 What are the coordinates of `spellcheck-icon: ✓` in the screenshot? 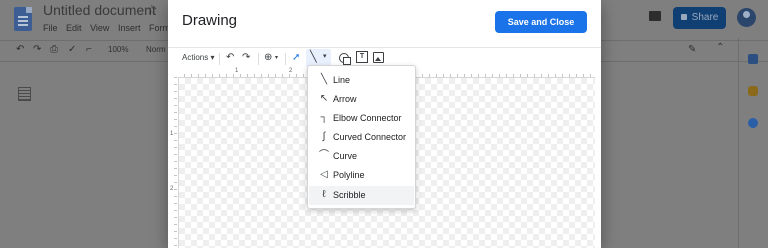 It's located at (72, 49).